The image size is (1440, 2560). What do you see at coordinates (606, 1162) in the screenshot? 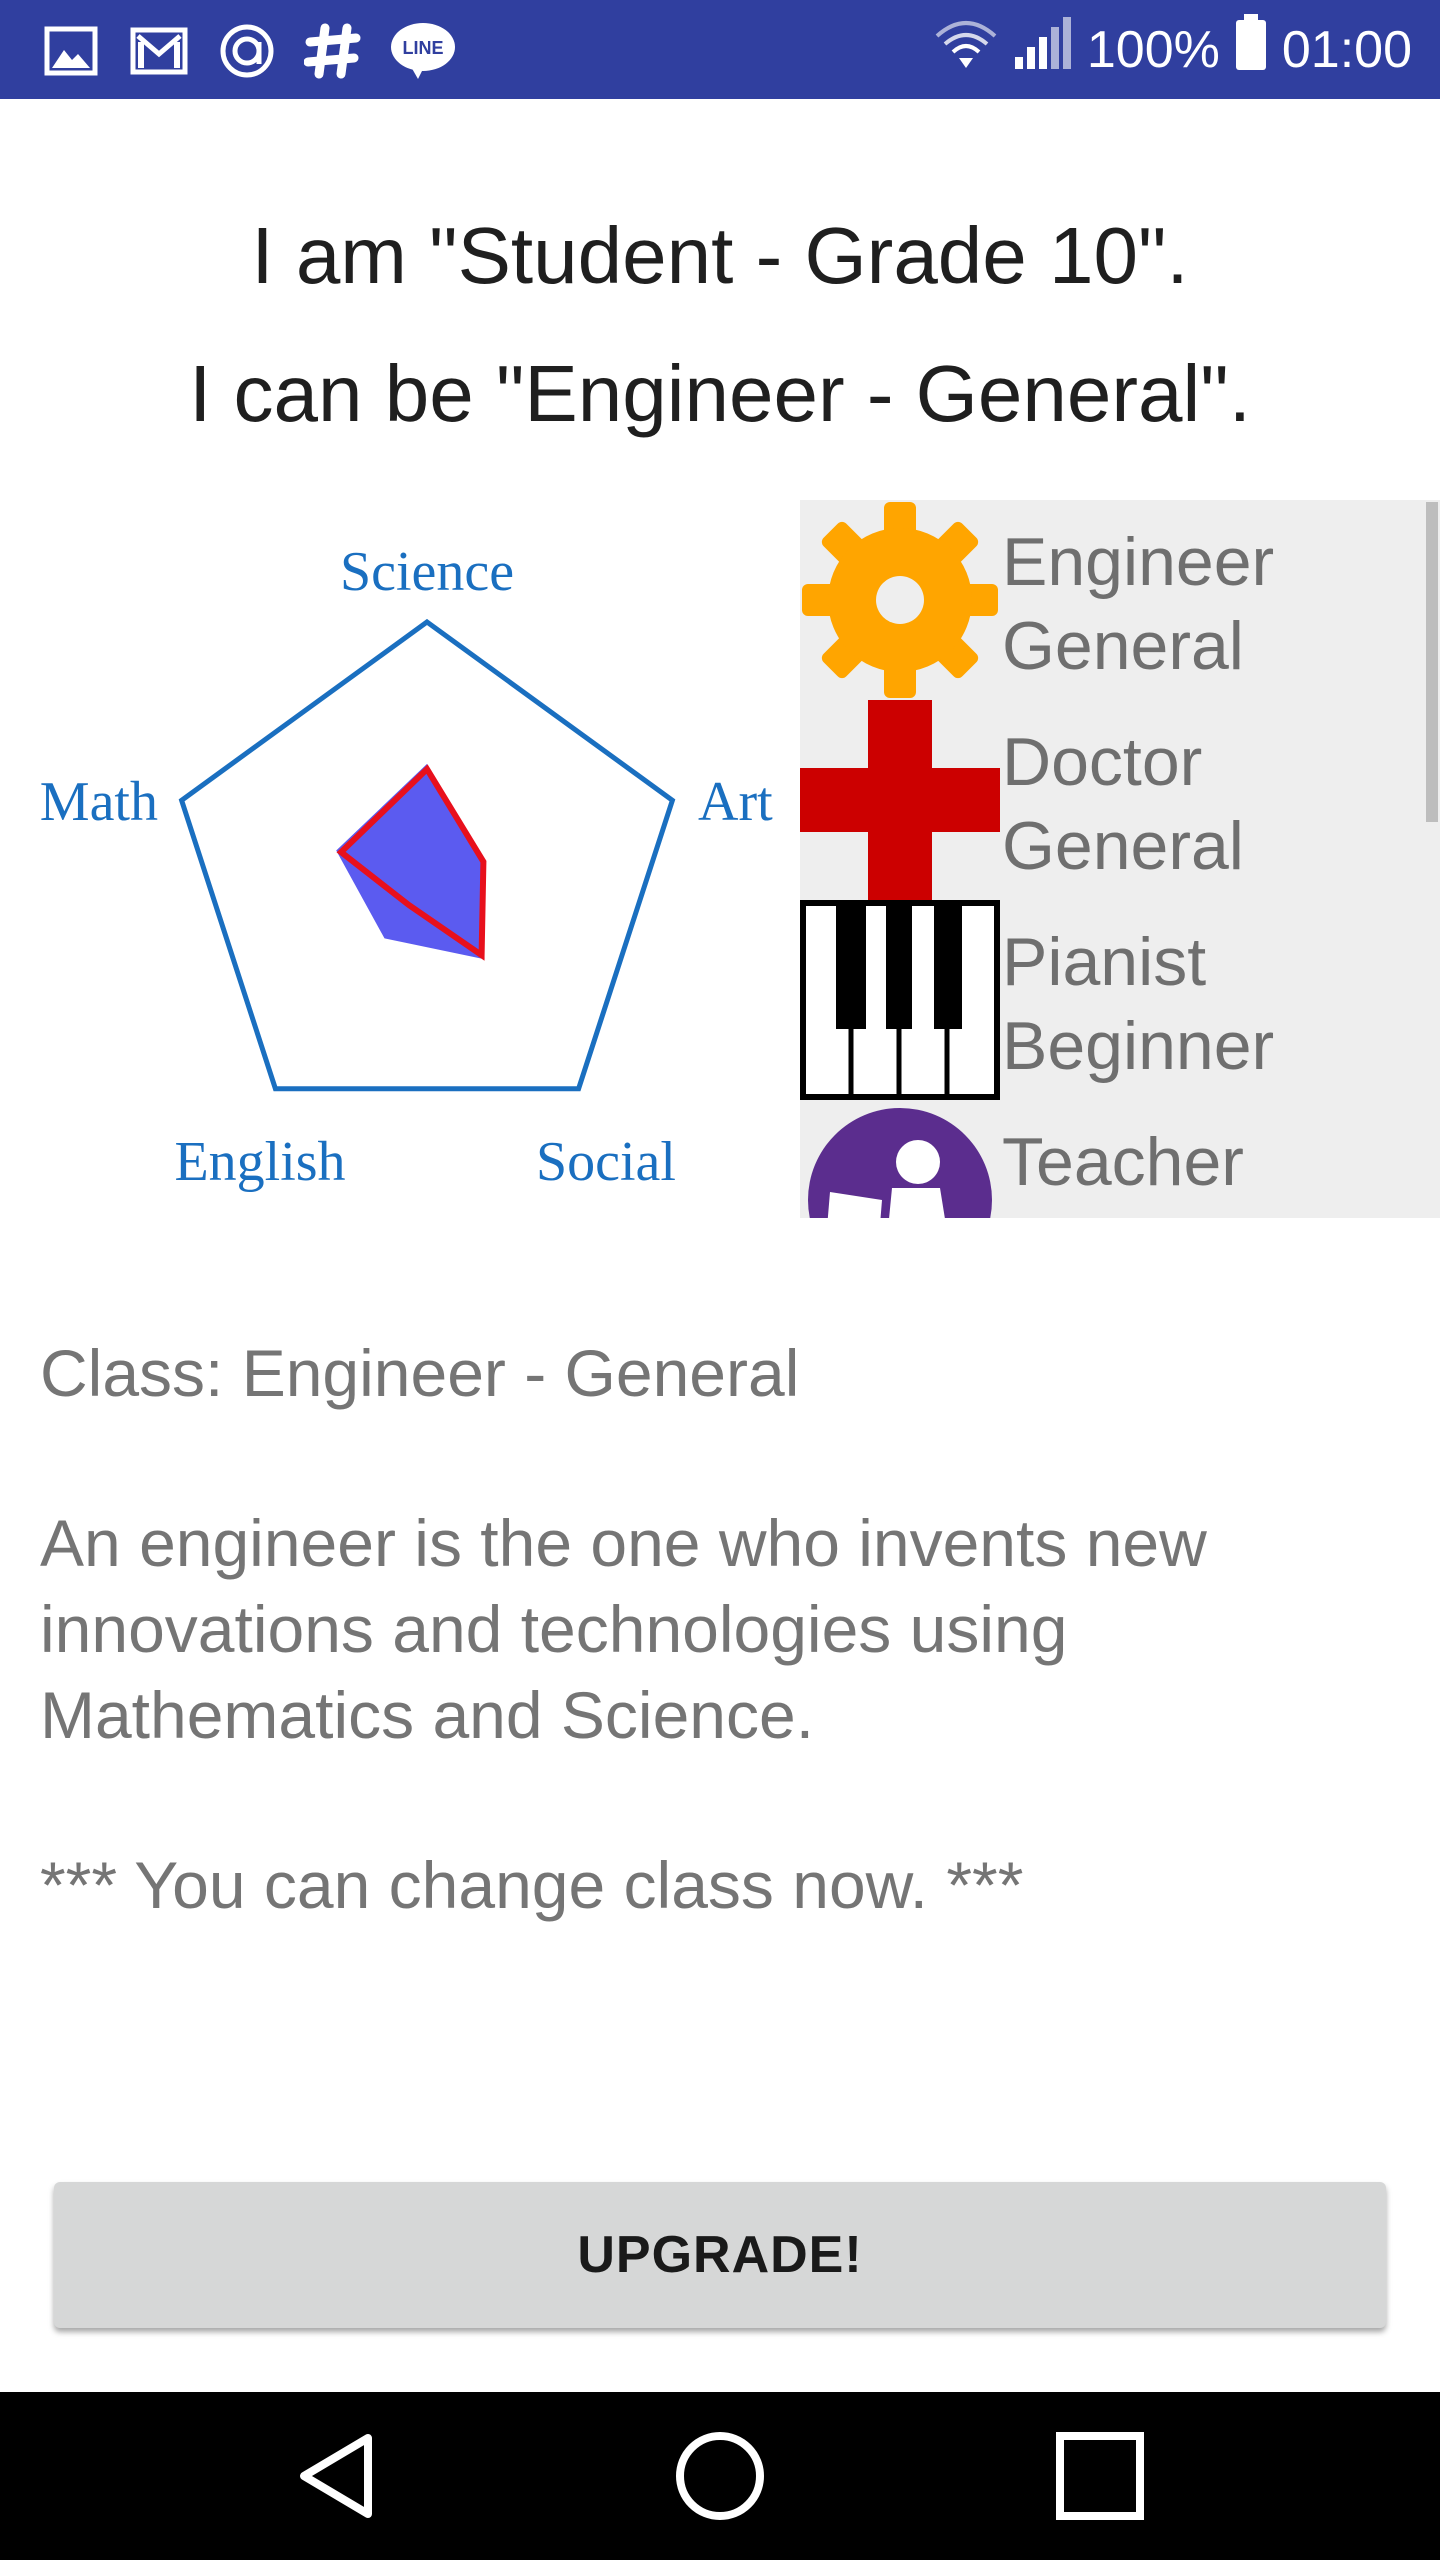
I see `axis-label-social: Social` at bounding box center [606, 1162].